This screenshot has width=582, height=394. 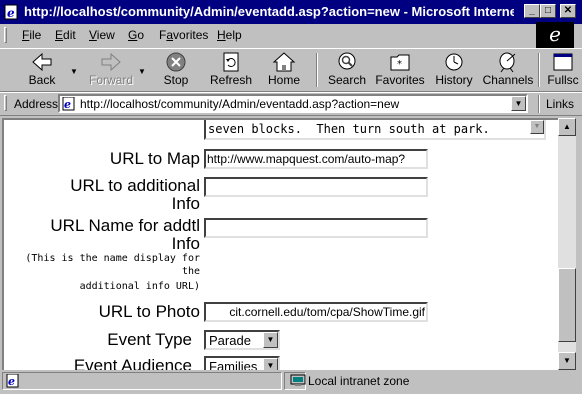 What do you see at coordinates (316, 159) in the screenshot?
I see `url-to-map-input: http://www.mapquest.com/auto-map?` at bounding box center [316, 159].